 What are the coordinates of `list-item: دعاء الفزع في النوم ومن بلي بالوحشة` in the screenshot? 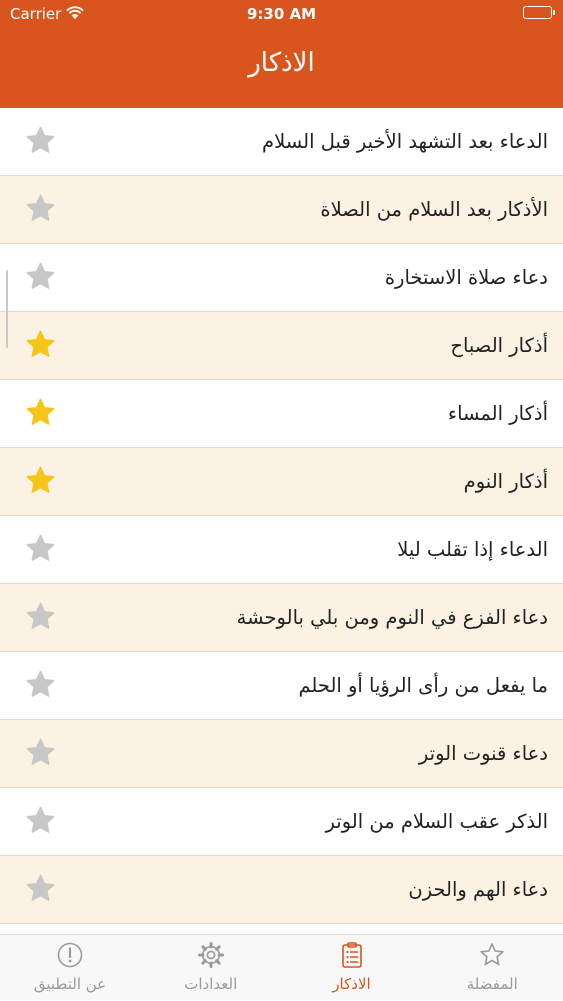 It's located at (281, 618).